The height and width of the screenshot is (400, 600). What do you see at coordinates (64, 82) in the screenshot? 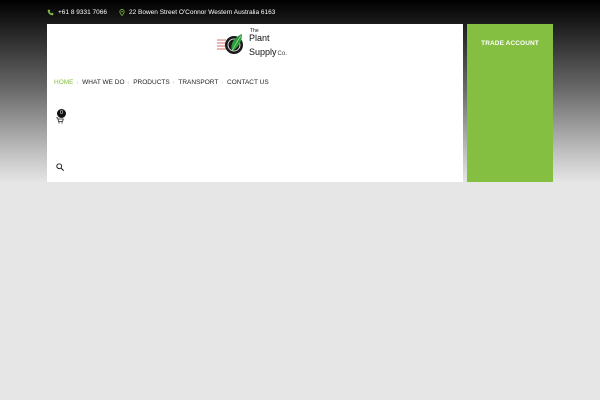
I see `nav-home: HOME` at bounding box center [64, 82].